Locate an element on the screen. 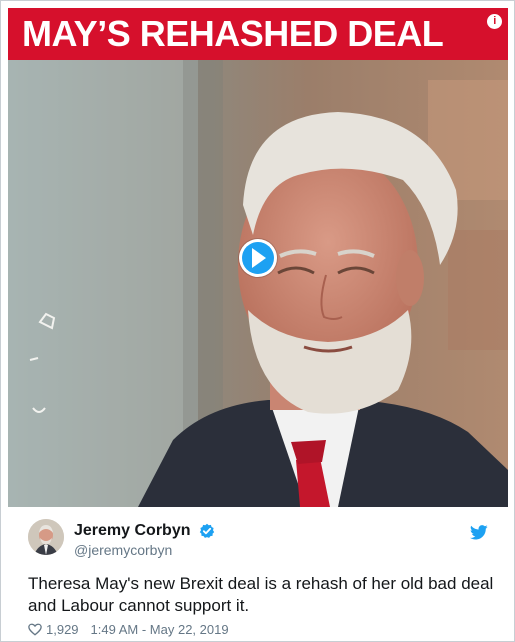 The image size is (515, 642). play-icon is located at coordinates (259, 258).